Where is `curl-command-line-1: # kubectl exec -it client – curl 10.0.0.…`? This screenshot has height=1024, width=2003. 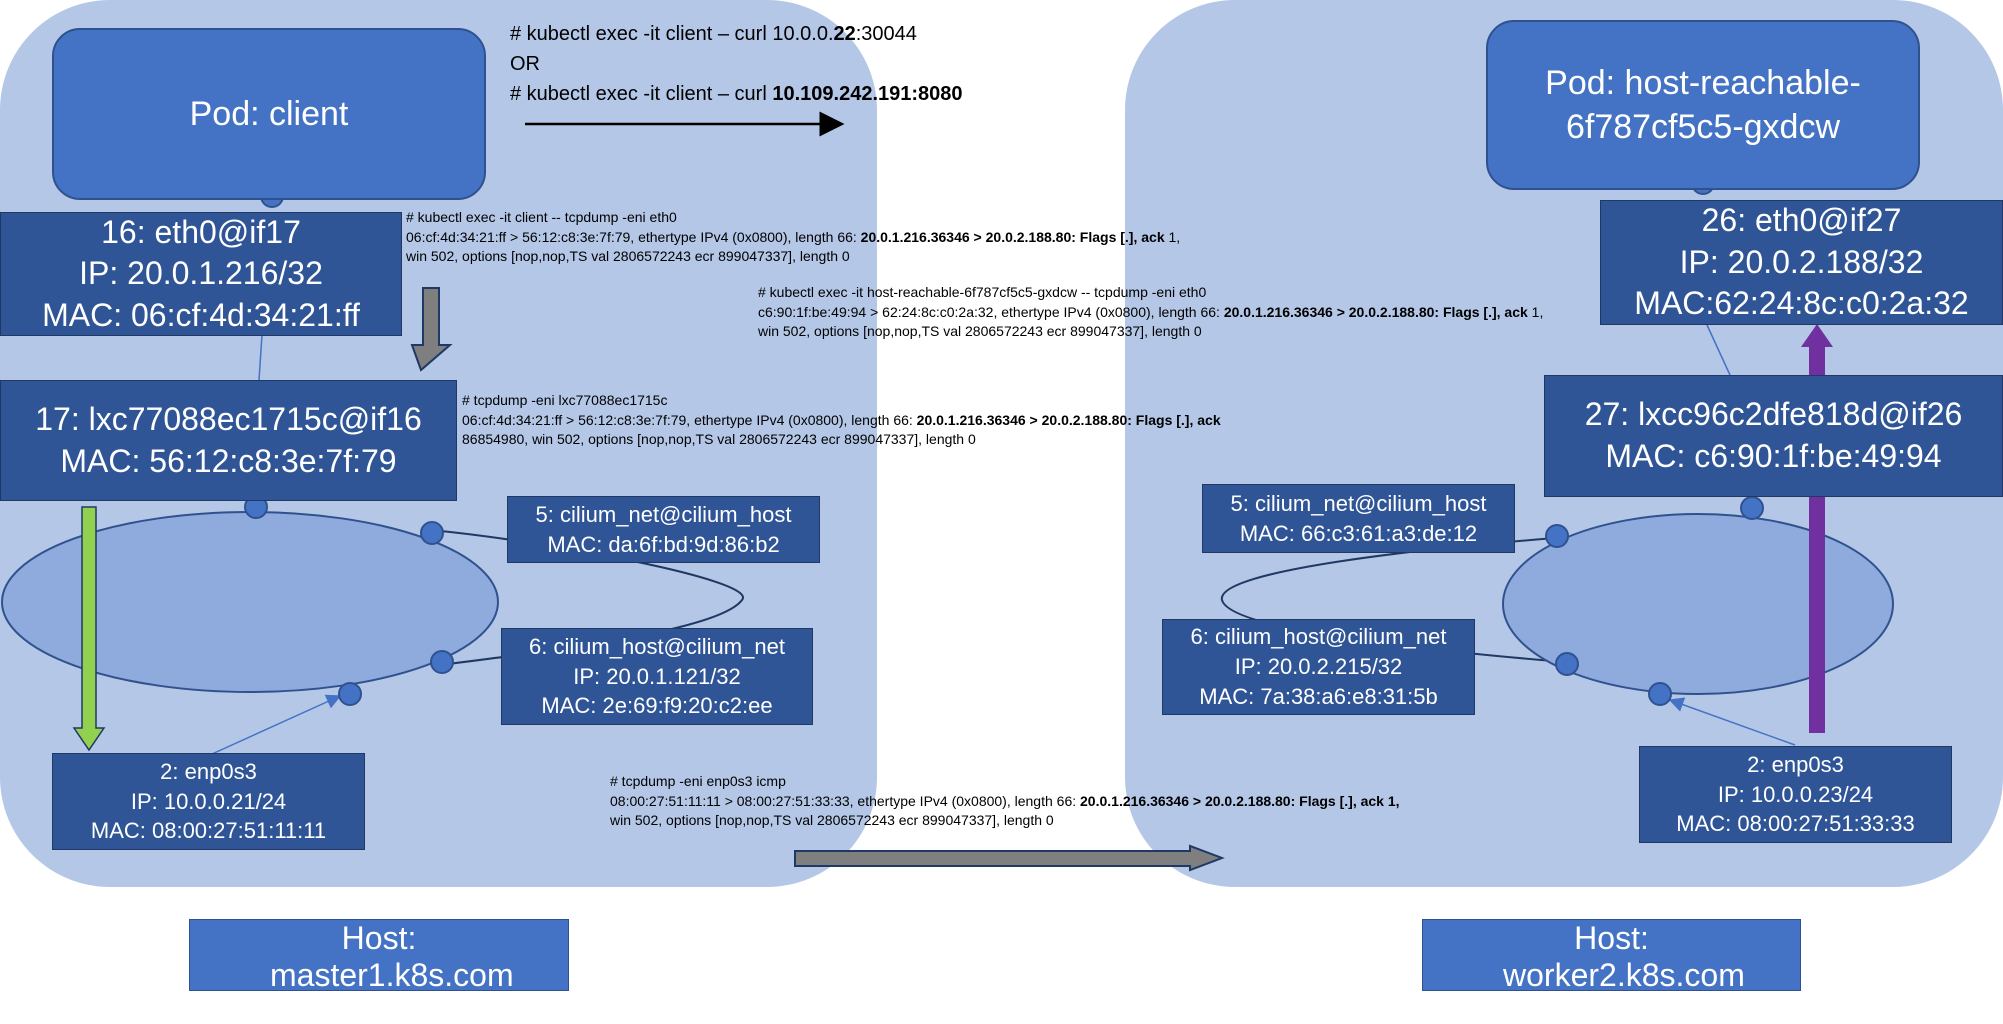
curl-command-line-1: # kubectl exec -it client – curl 10.0.0.… is located at coordinates (713, 34).